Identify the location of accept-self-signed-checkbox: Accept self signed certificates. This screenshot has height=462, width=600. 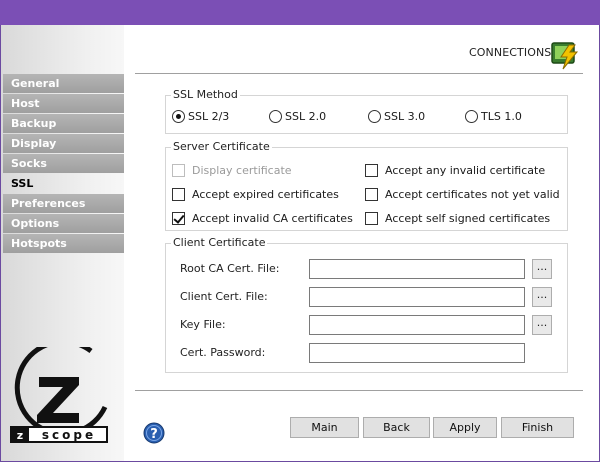
(457, 218).